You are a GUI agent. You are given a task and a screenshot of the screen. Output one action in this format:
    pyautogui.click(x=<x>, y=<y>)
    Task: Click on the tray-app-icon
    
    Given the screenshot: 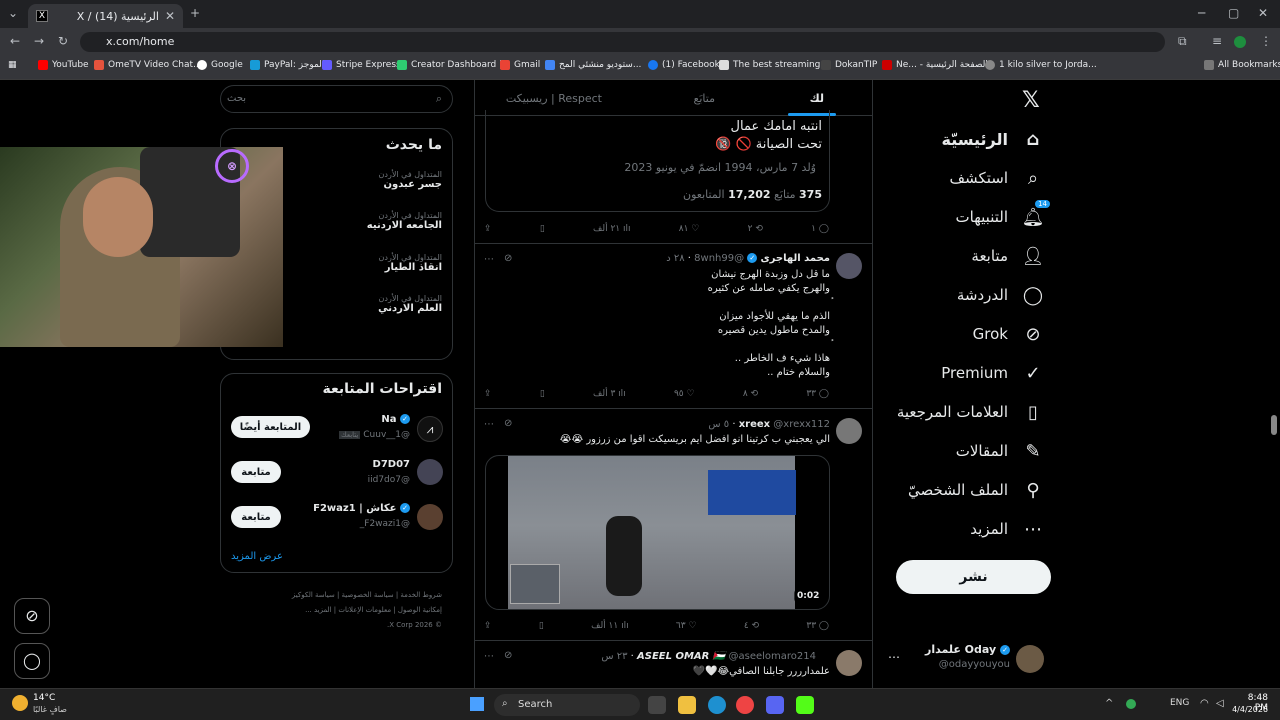 What is the action you would take?
    pyautogui.click(x=1131, y=704)
    